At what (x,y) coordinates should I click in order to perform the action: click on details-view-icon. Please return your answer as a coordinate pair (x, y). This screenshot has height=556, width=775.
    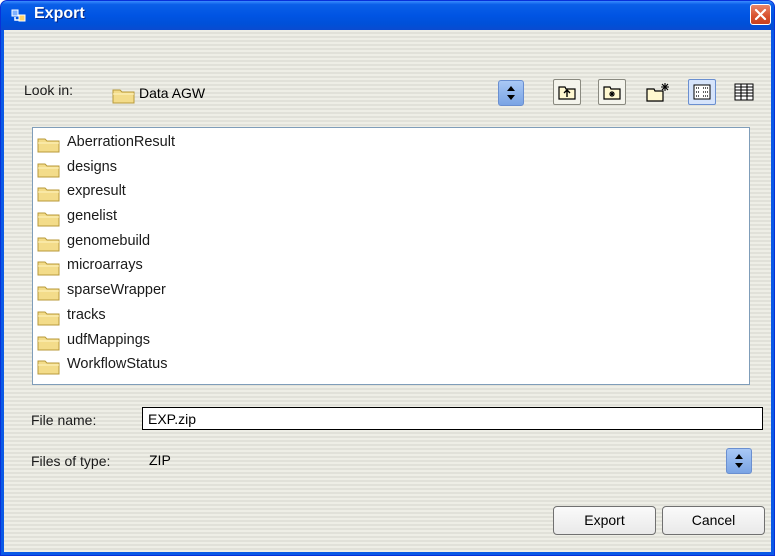
    Looking at the image, I should click on (744, 92).